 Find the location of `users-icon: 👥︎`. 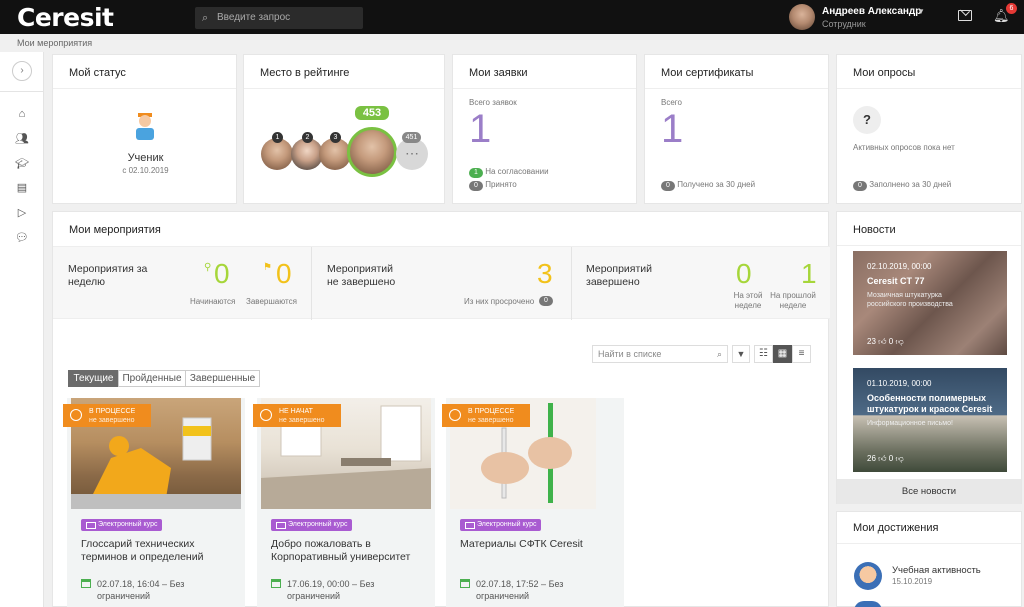

users-icon: 👥︎ is located at coordinates (22, 139).